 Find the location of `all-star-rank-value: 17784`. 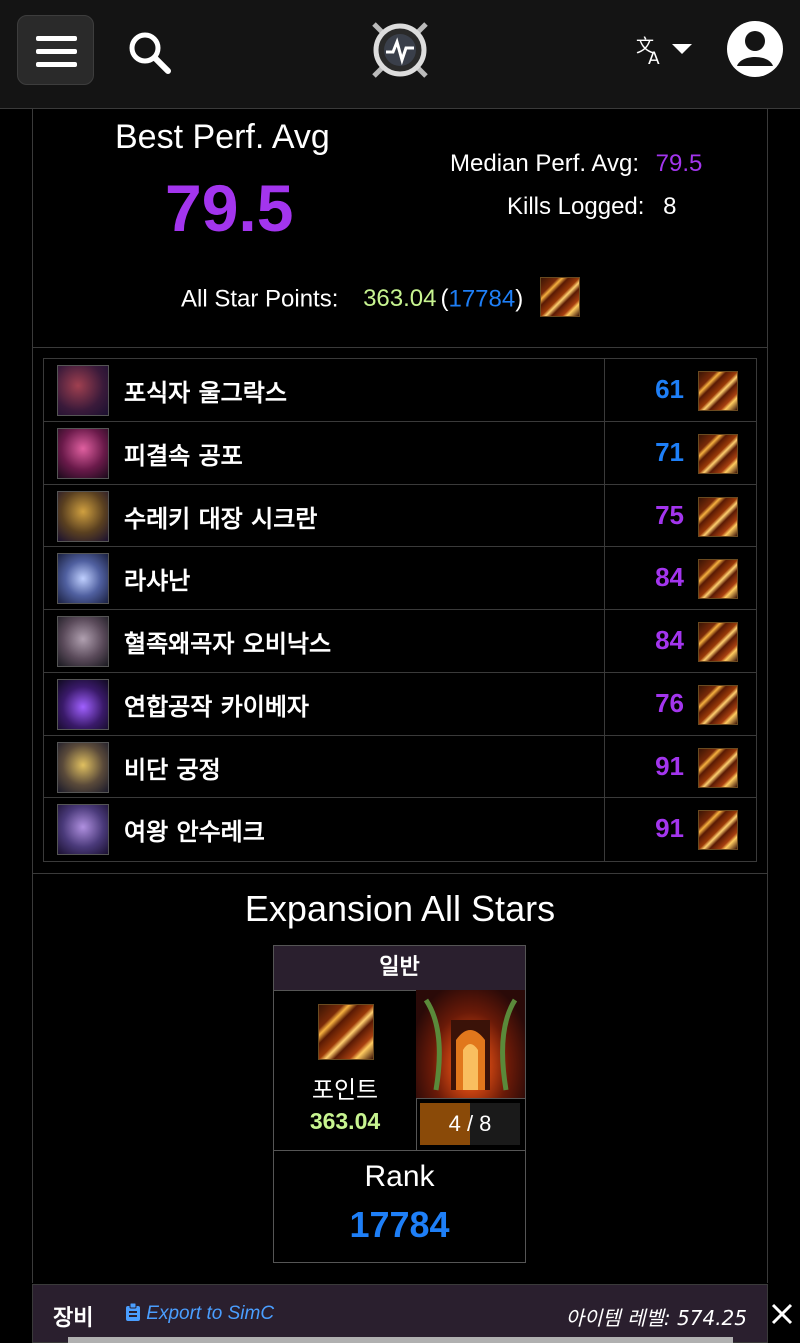

all-star-rank-value: 17784 is located at coordinates (482, 299).